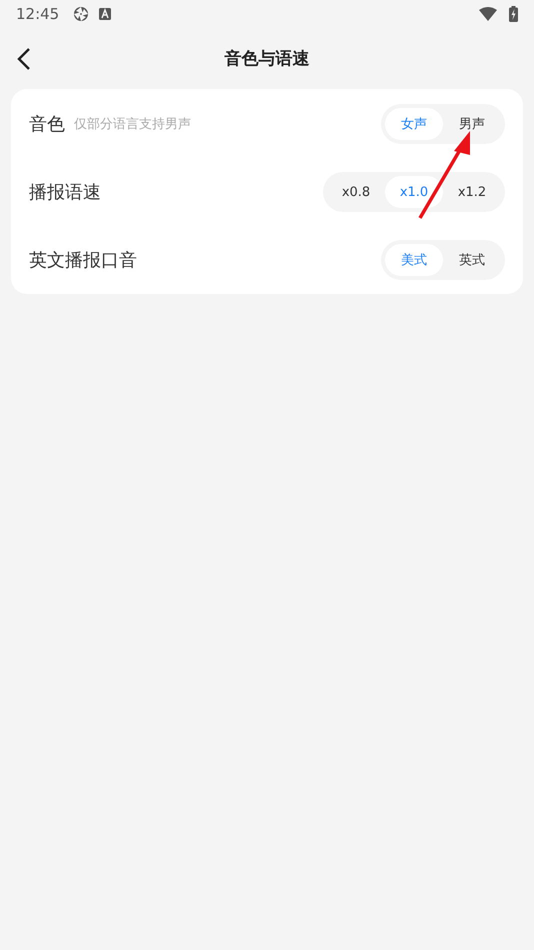 The width and height of the screenshot is (534, 950). What do you see at coordinates (414, 124) in the screenshot?
I see `segment-option: 女声` at bounding box center [414, 124].